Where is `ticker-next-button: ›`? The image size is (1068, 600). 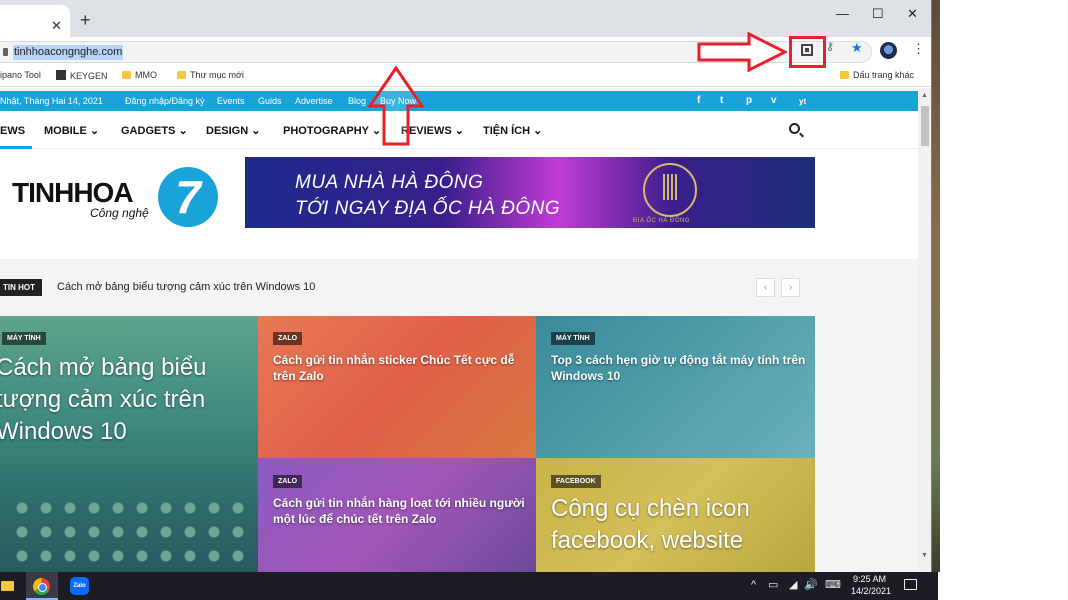 ticker-next-button: › is located at coordinates (790, 287).